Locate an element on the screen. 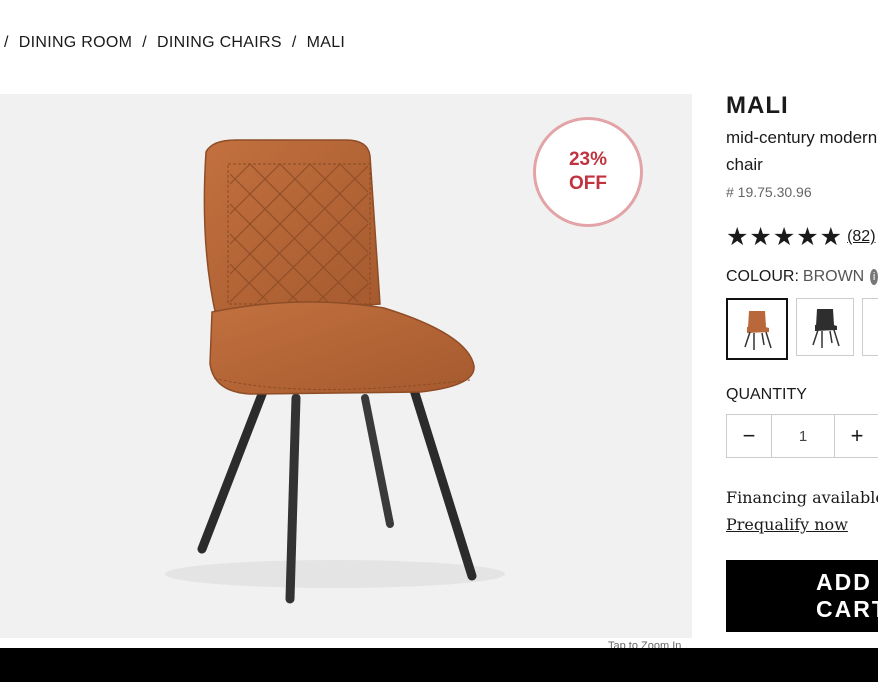 This screenshot has width=878, height=682. quantity-input: 1 is located at coordinates (803, 436).